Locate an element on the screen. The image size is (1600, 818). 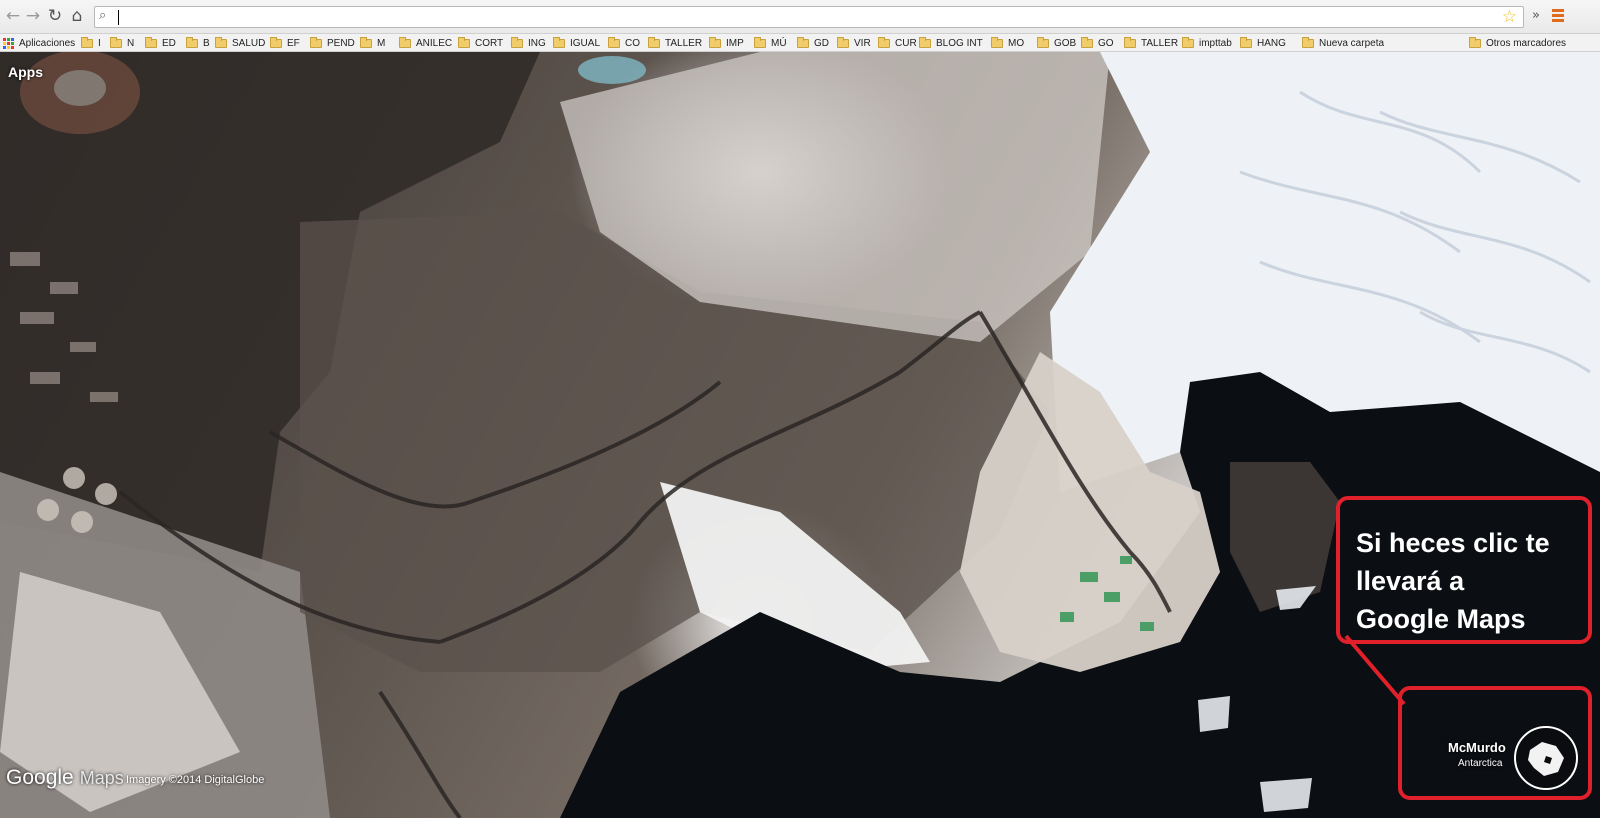
callout-text: Si heces clic te llevará a Google Maps is located at coordinates (1453, 581).